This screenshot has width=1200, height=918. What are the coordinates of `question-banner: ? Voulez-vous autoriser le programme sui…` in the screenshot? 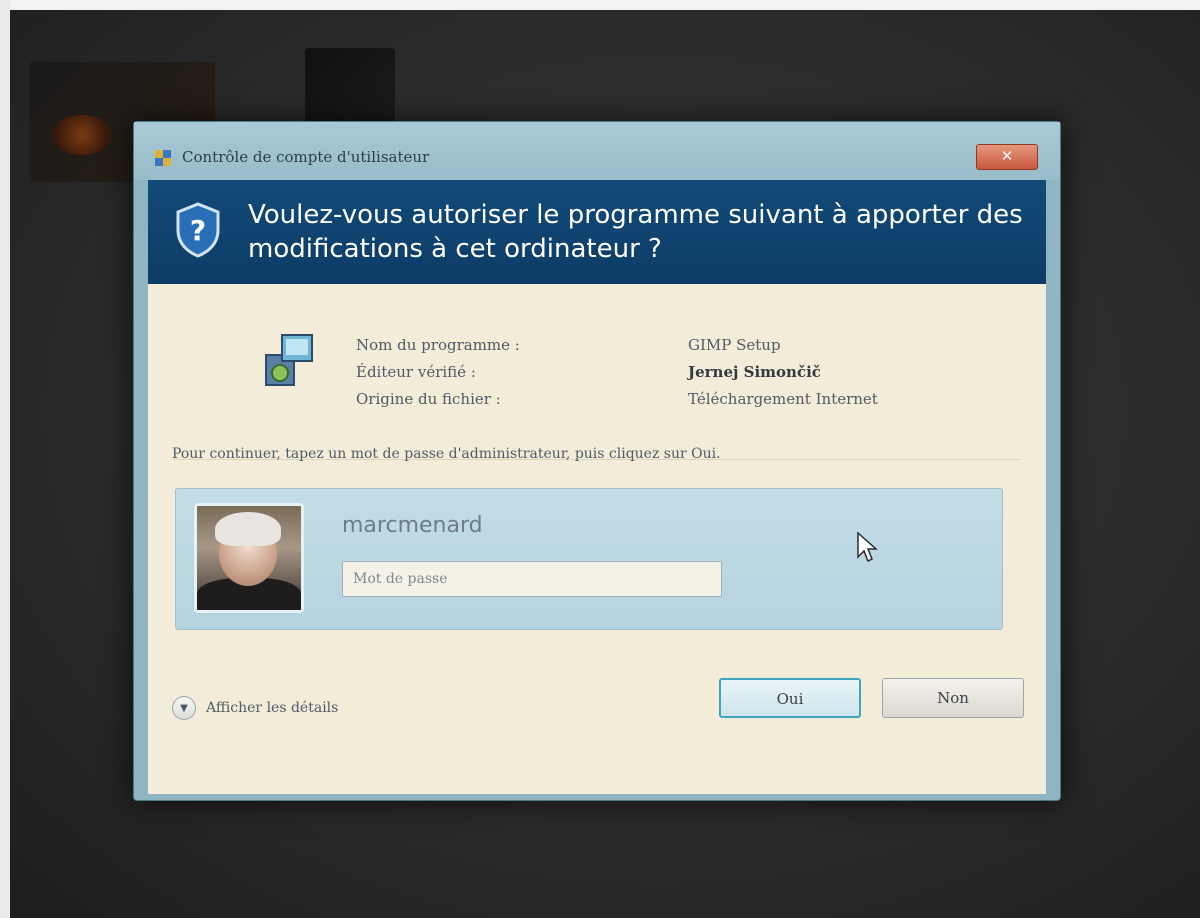 It's located at (597, 232).